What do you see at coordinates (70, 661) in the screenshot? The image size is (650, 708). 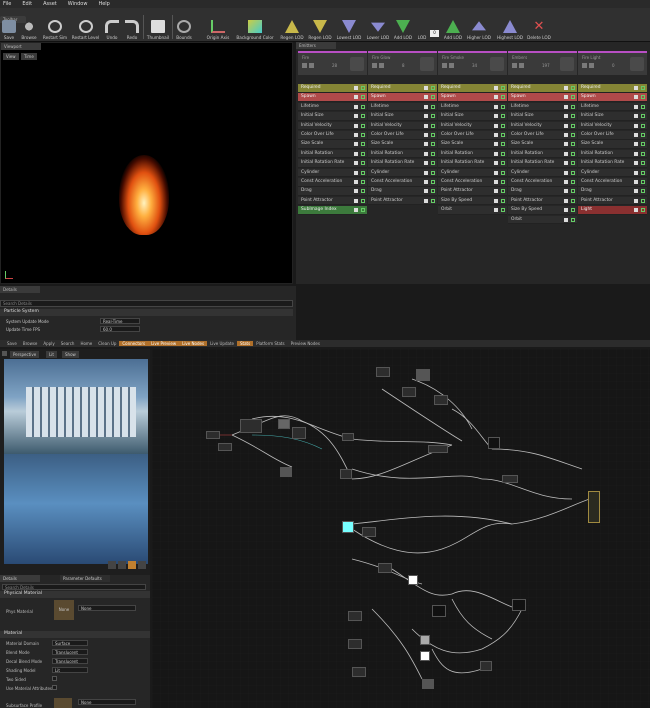 I see `decal-blend-mode-dropdown: Translucent` at bounding box center [70, 661].